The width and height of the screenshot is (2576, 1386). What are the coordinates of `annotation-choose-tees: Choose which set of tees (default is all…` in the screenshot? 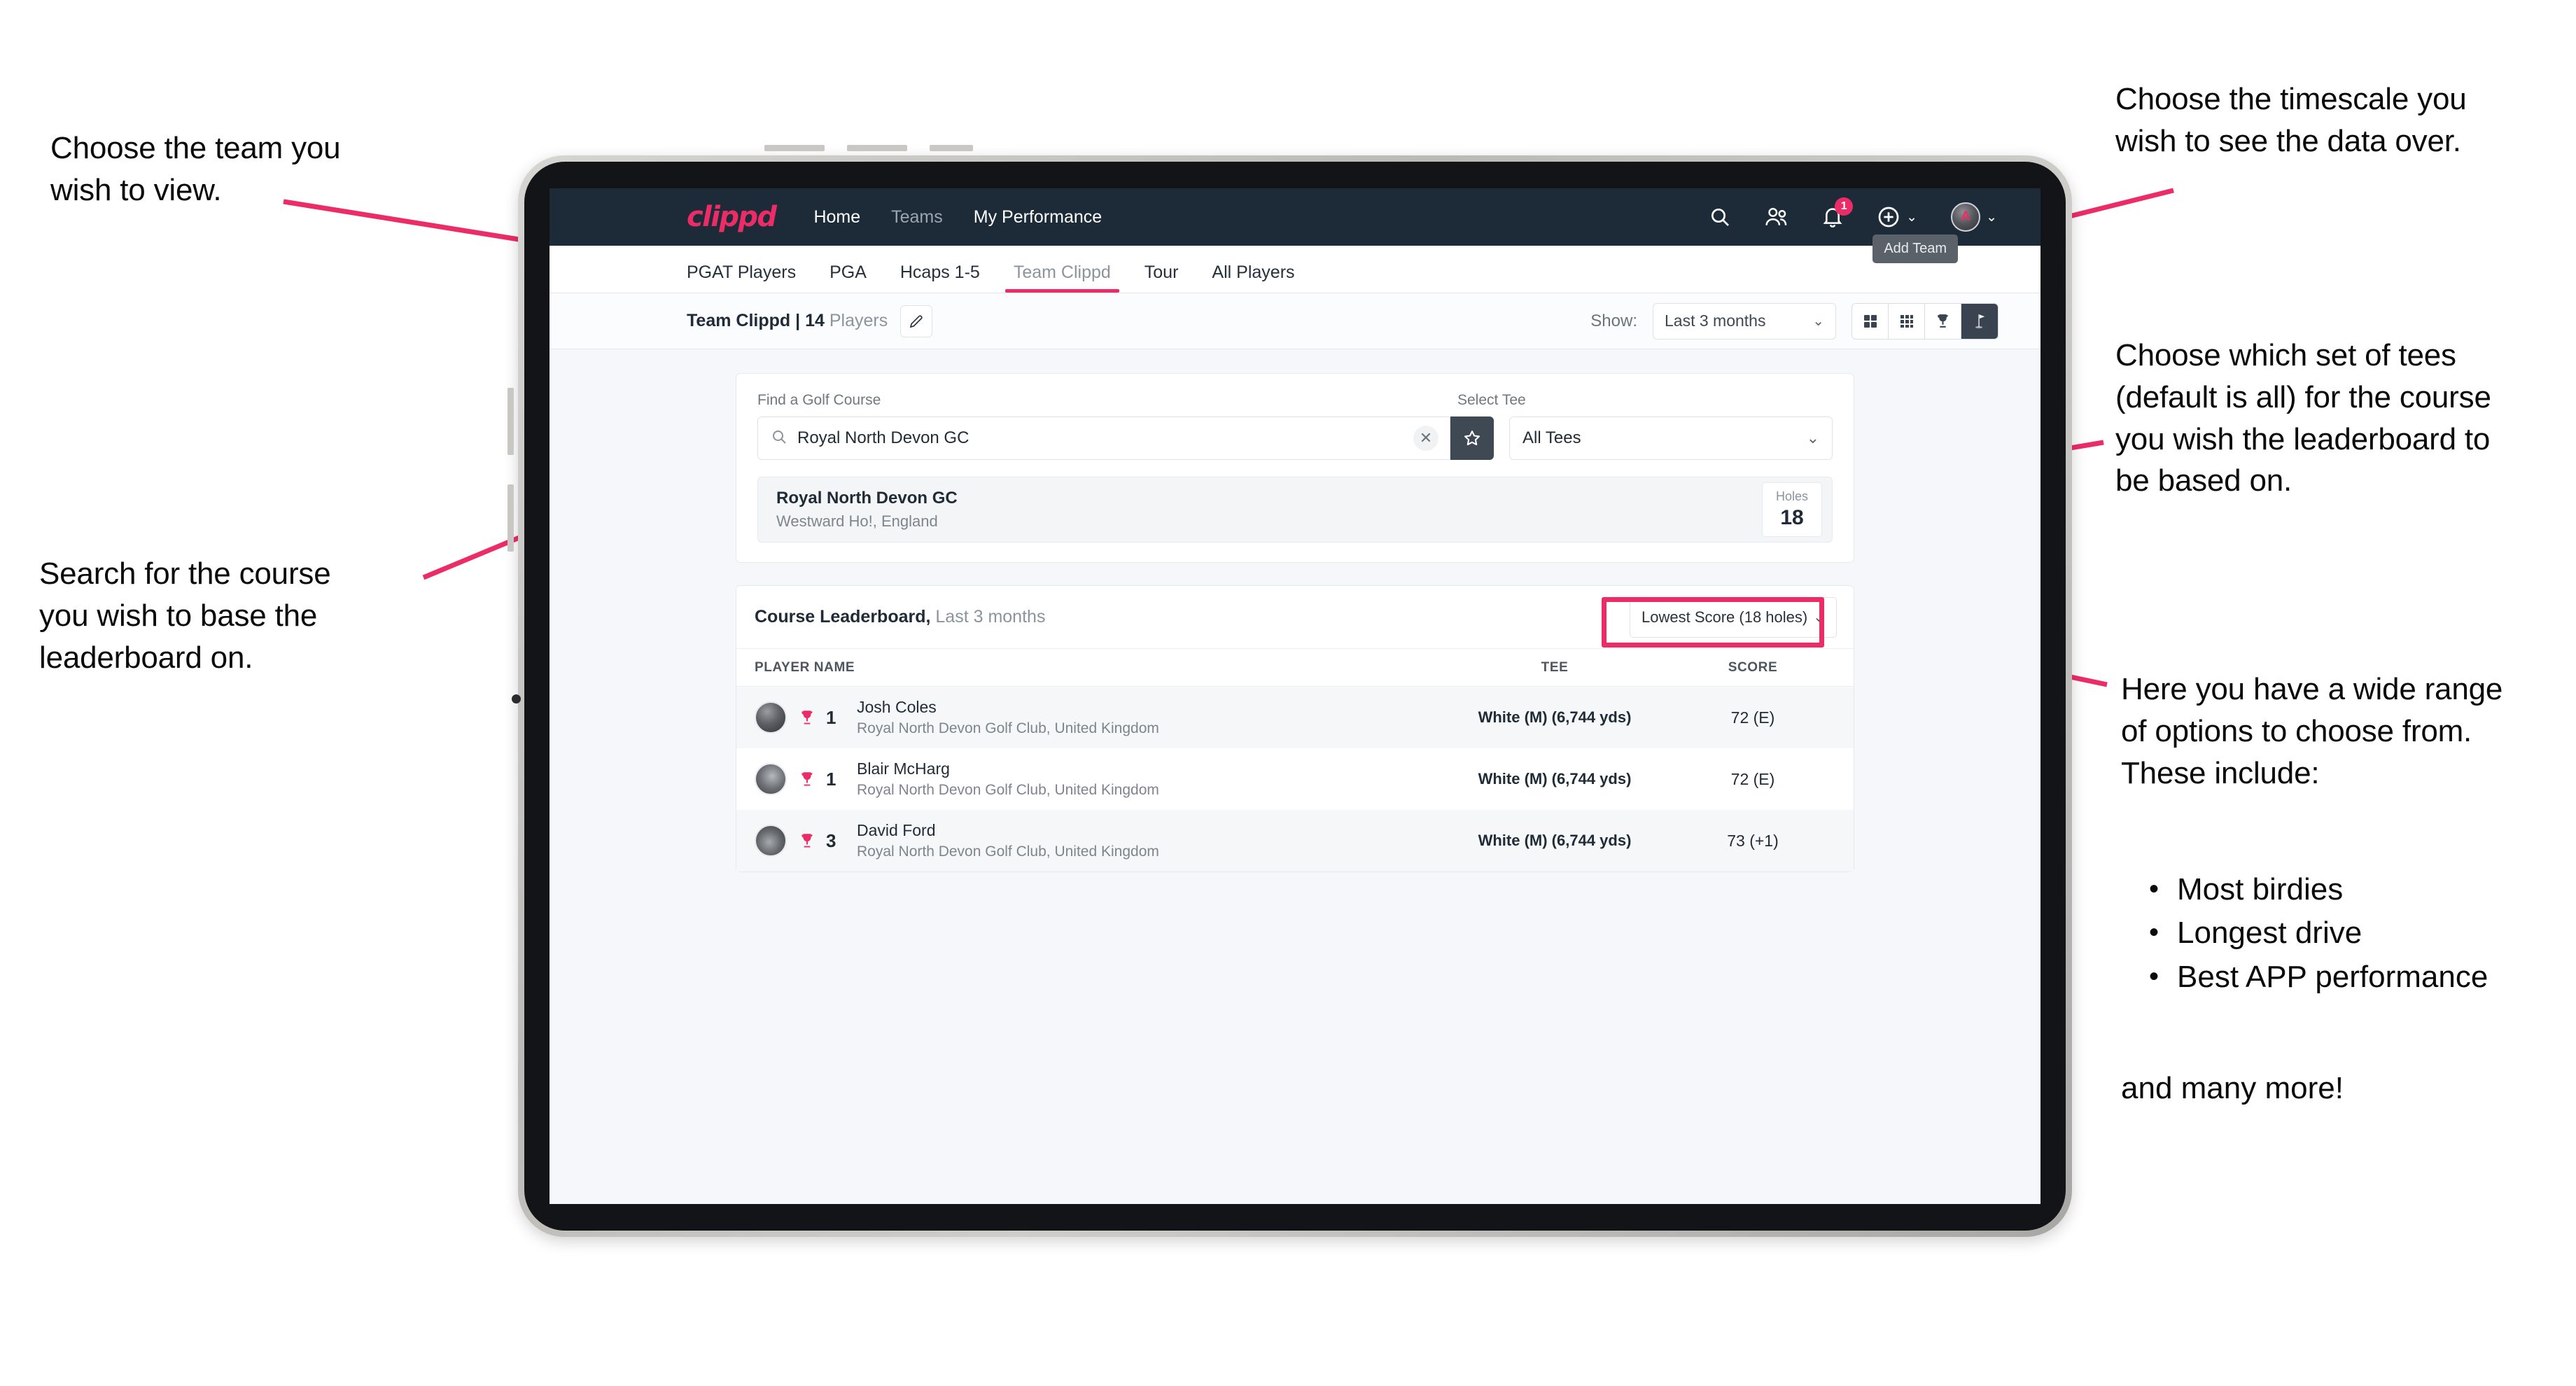 It's located at (2303, 418).